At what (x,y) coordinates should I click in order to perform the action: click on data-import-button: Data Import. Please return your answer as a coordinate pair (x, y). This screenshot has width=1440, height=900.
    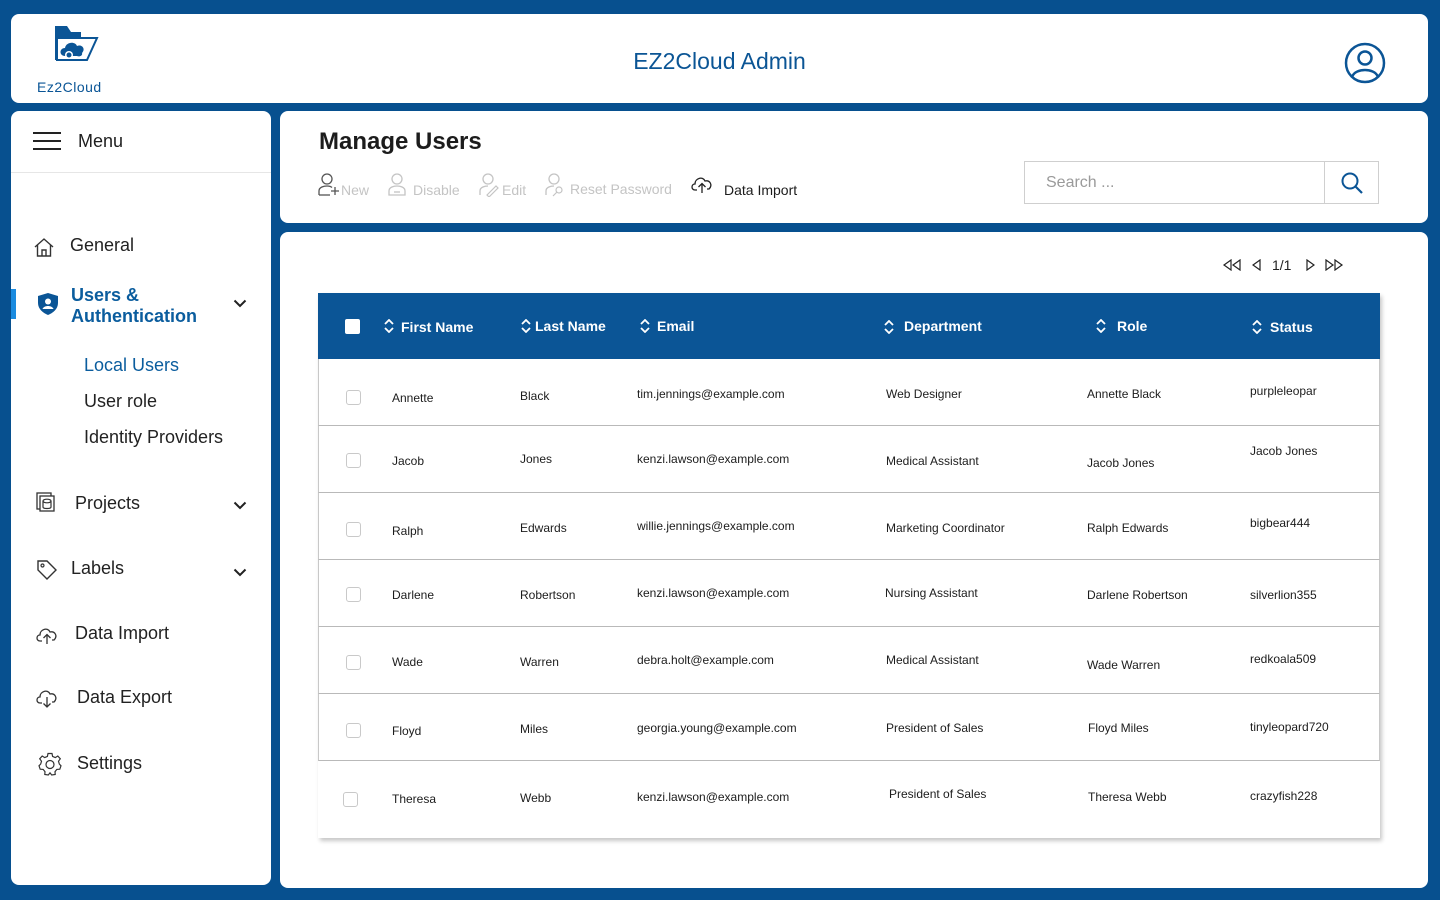
    Looking at the image, I should click on (747, 187).